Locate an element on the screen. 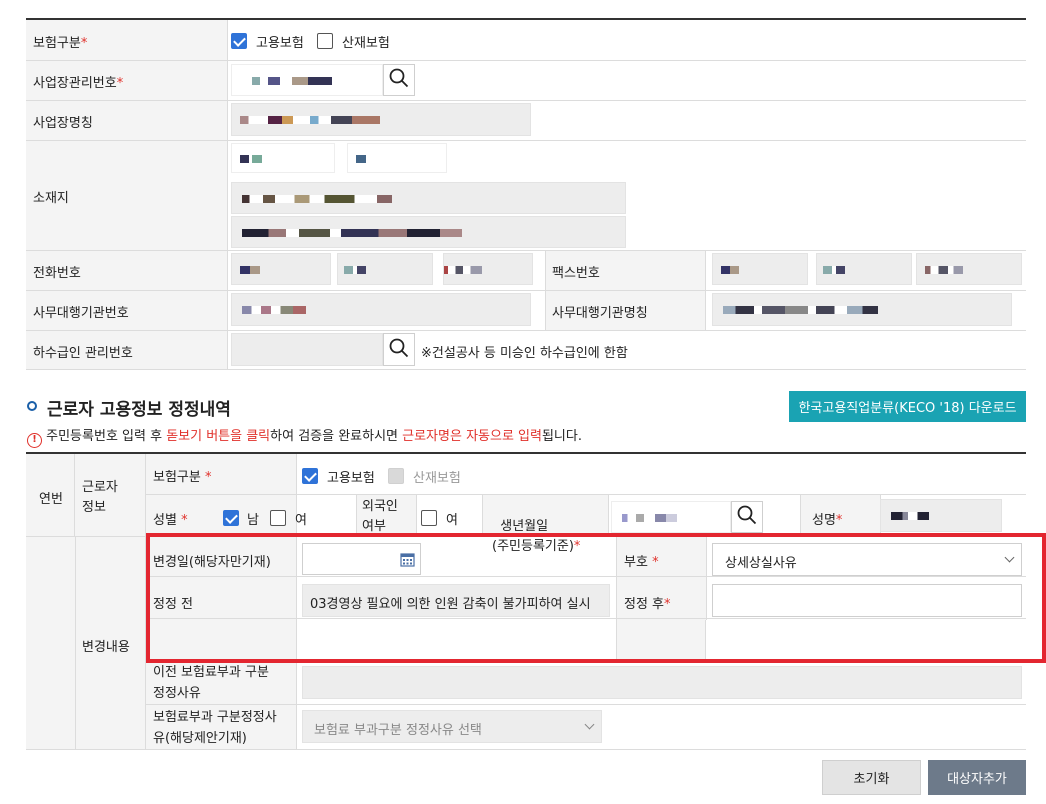 This screenshot has width=1046, height=804. birth-input is located at coordinates (671, 517).